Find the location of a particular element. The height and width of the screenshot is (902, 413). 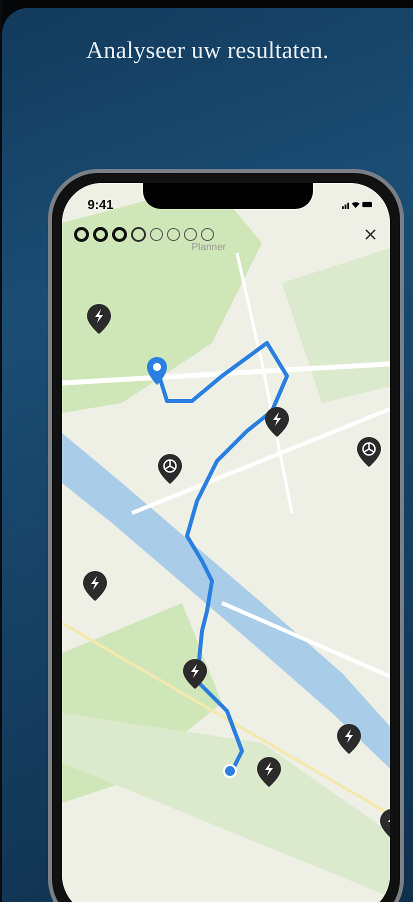

close-icon is located at coordinates (370, 234).